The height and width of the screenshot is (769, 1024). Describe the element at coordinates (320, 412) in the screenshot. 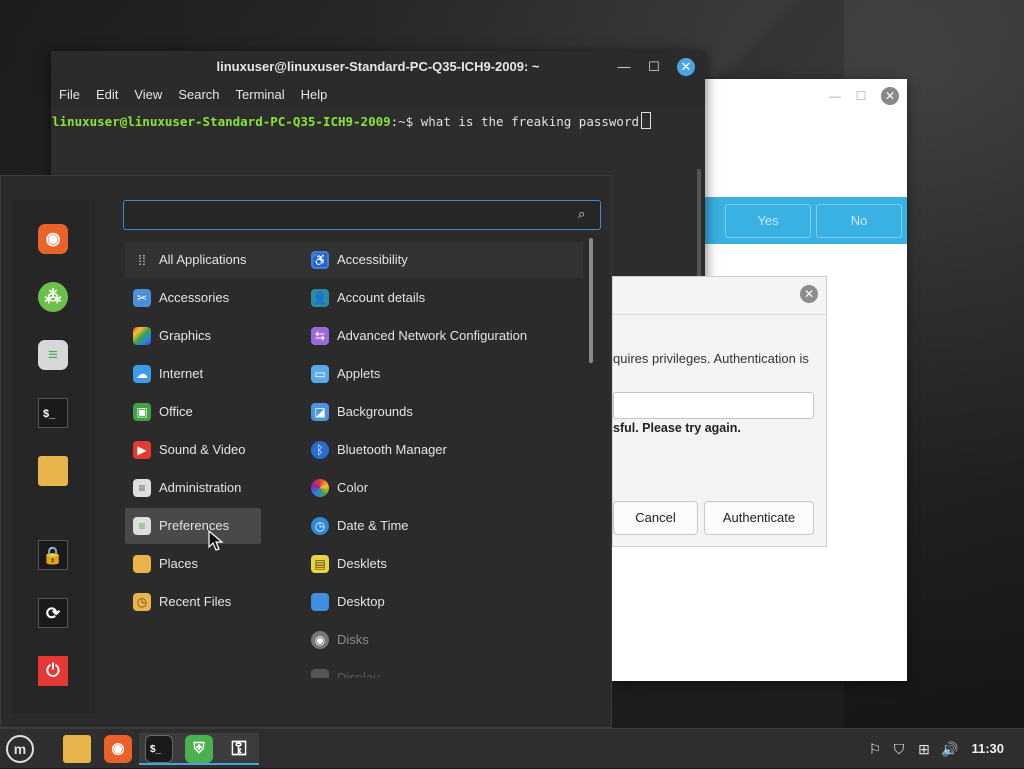

I see `backgrounds-icon: ◪` at that location.